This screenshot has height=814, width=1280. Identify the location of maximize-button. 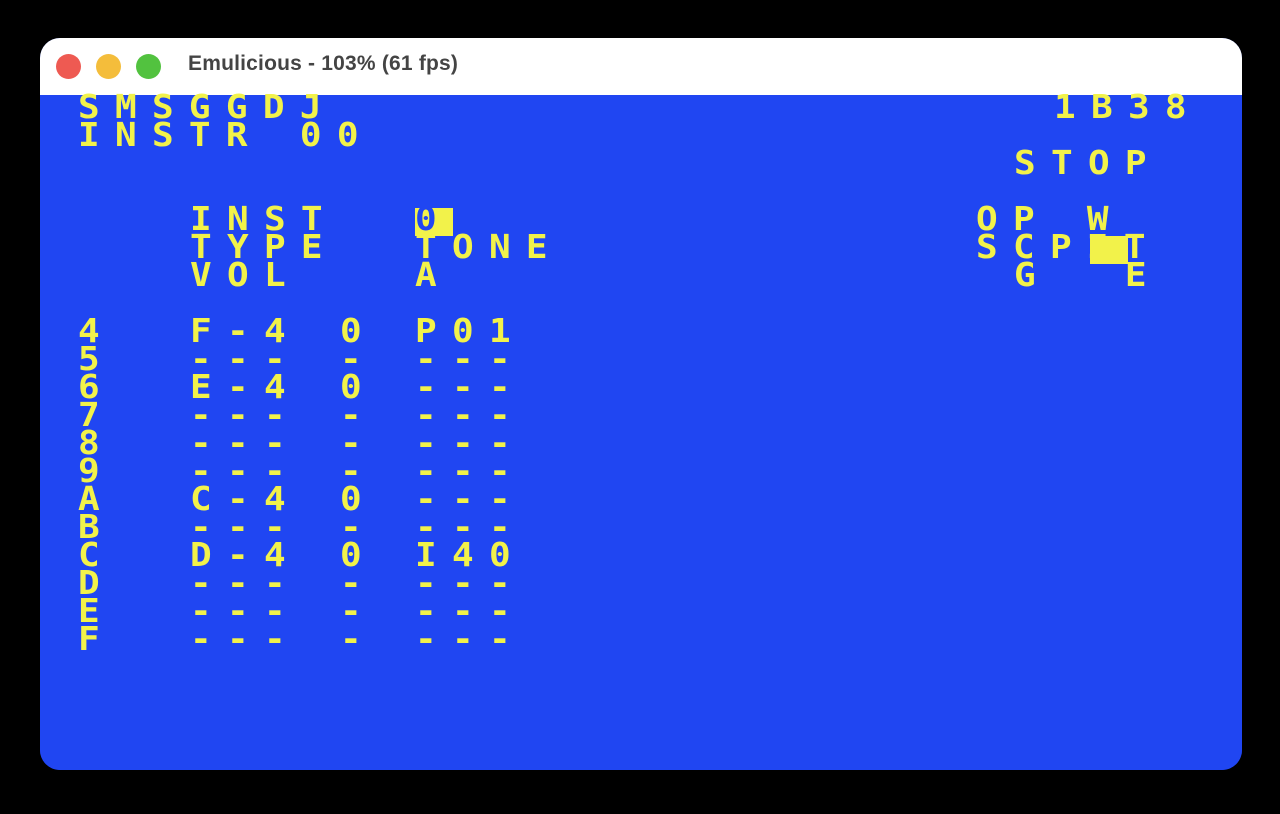
(148, 66).